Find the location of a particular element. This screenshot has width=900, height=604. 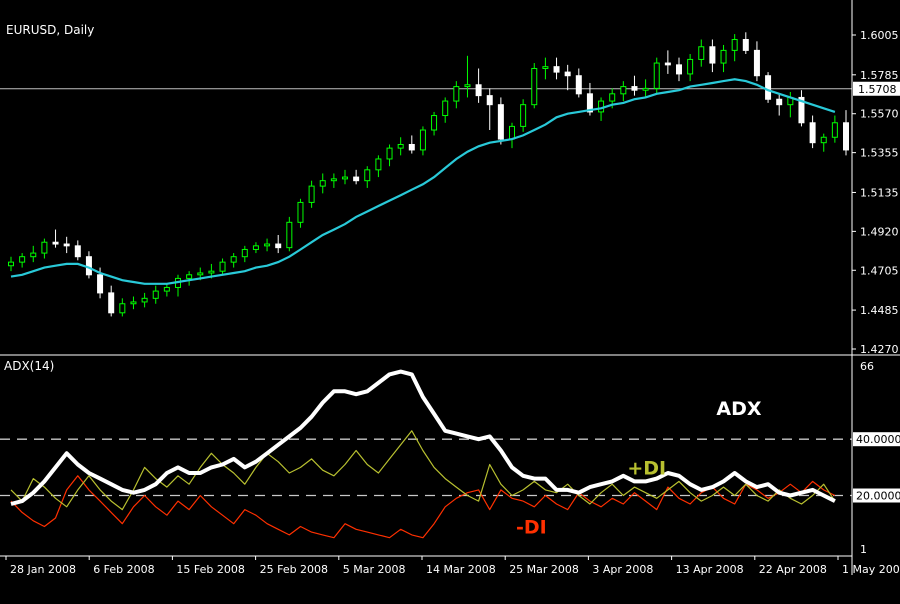

x-axis-tick-label: 25 Feb 2008 is located at coordinates (294, 569).